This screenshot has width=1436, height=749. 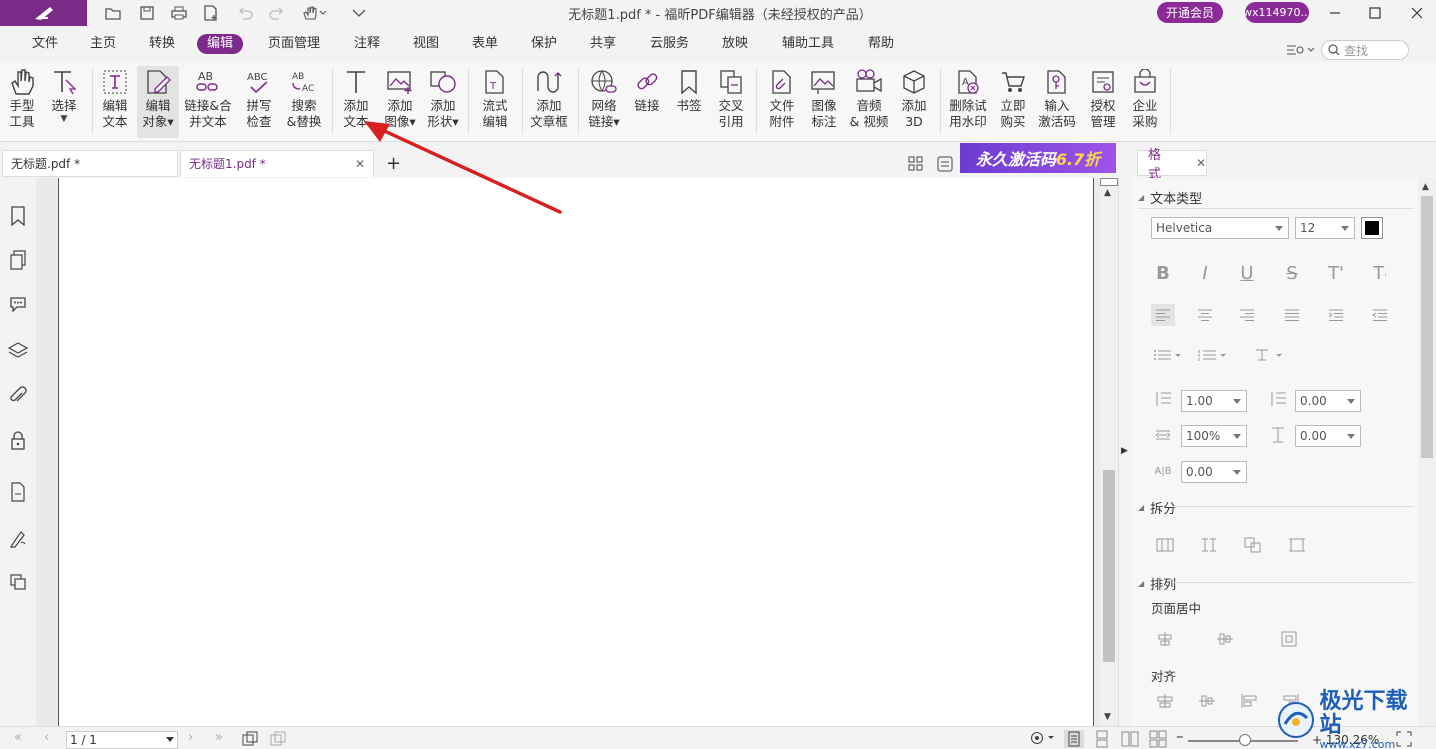 What do you see at coordinates (689, 102) in the screenshot?
I see `bookmark-button: 书签` at bounding box center [689, 102].